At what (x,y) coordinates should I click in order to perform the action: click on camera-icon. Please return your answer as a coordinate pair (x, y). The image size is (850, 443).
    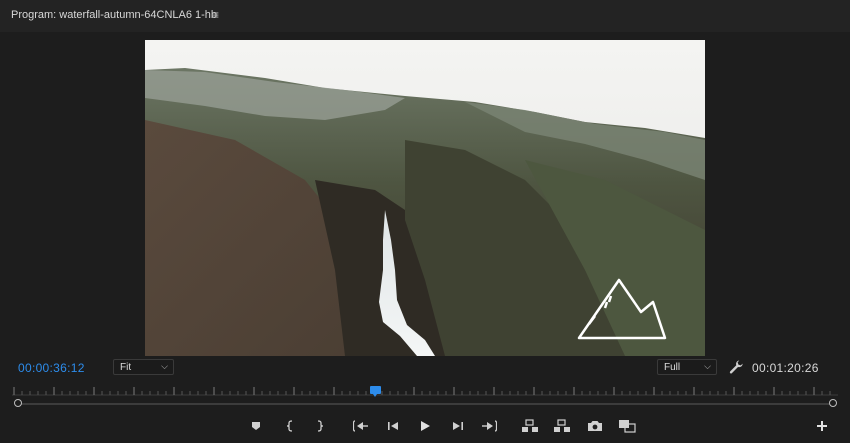
    Looking at the image, I should click on (595, 426).